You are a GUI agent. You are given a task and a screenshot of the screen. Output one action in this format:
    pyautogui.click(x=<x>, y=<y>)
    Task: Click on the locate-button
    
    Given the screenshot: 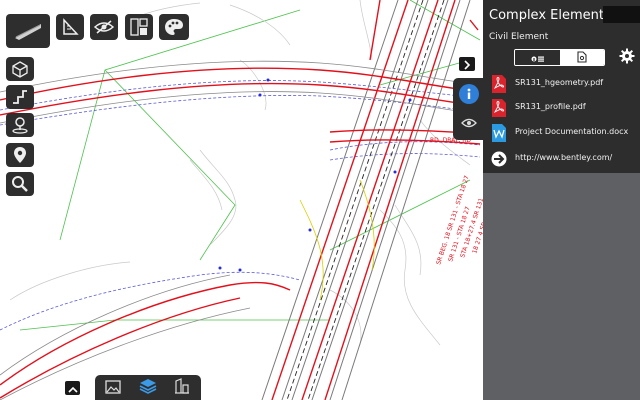 What is the action you would take?
    pyautogui.click(x=20, y=125)
    